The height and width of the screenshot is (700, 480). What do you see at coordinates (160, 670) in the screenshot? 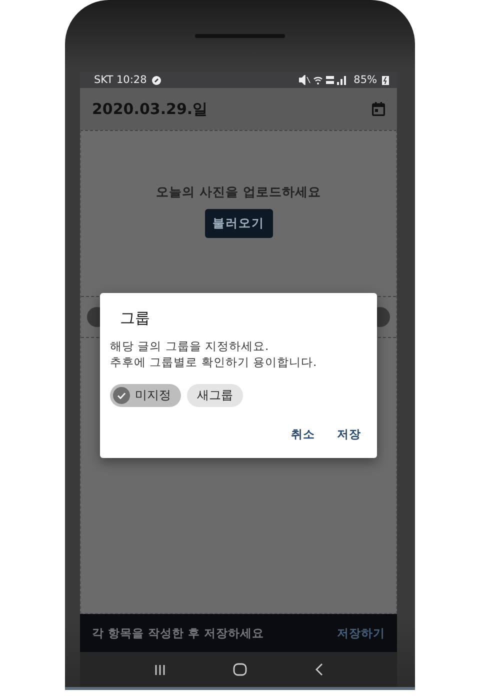
I see `recents-icon` at bounding box center [160, 670].